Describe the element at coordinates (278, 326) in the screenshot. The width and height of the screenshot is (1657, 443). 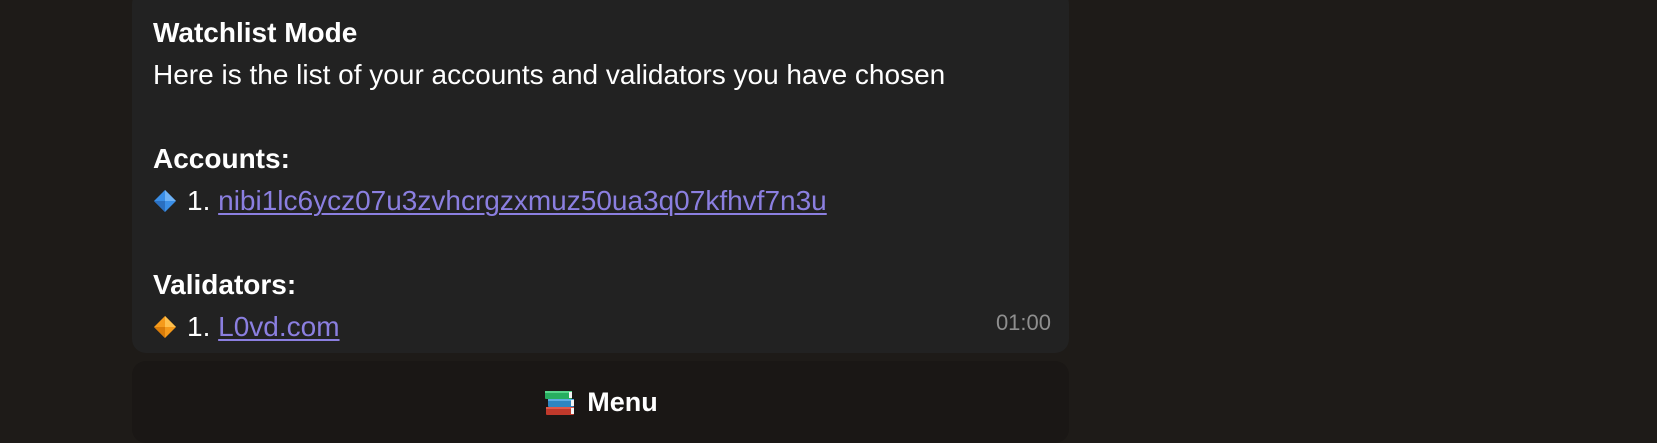
I see `validator-link: L0vd.com` at that location.